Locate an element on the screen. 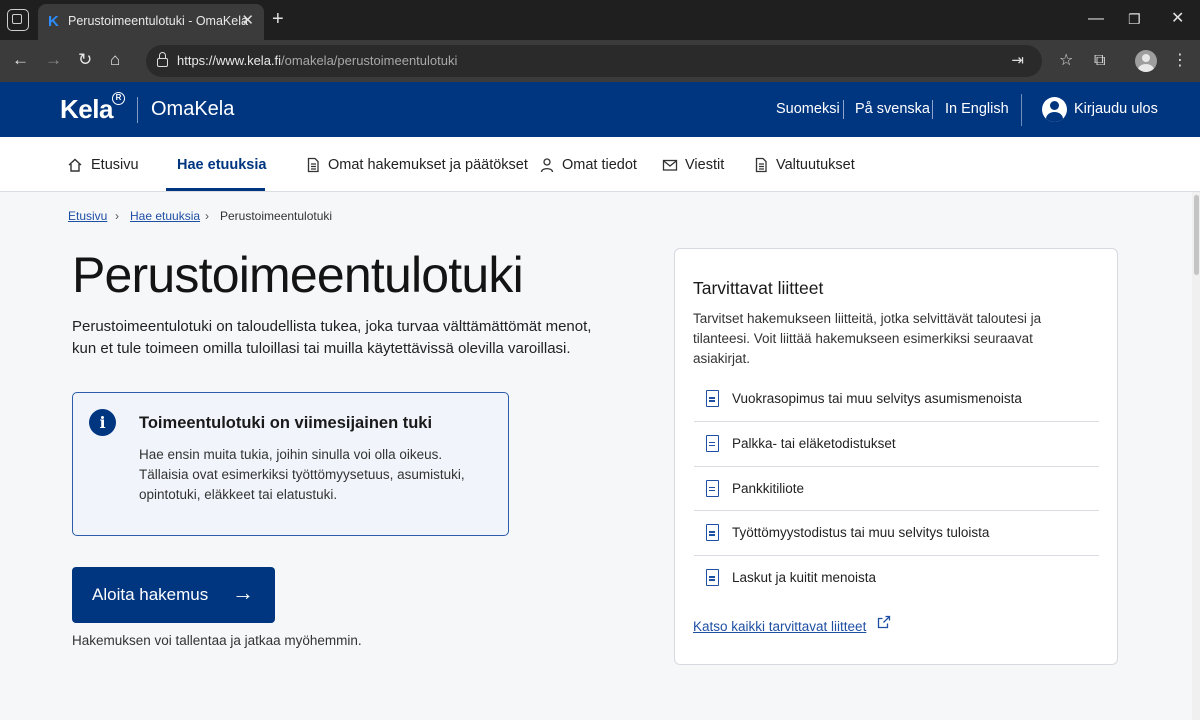 The width and height of the screenshot is (1200, 720). minimize-icon: — is located at coordinates (1096, 19).